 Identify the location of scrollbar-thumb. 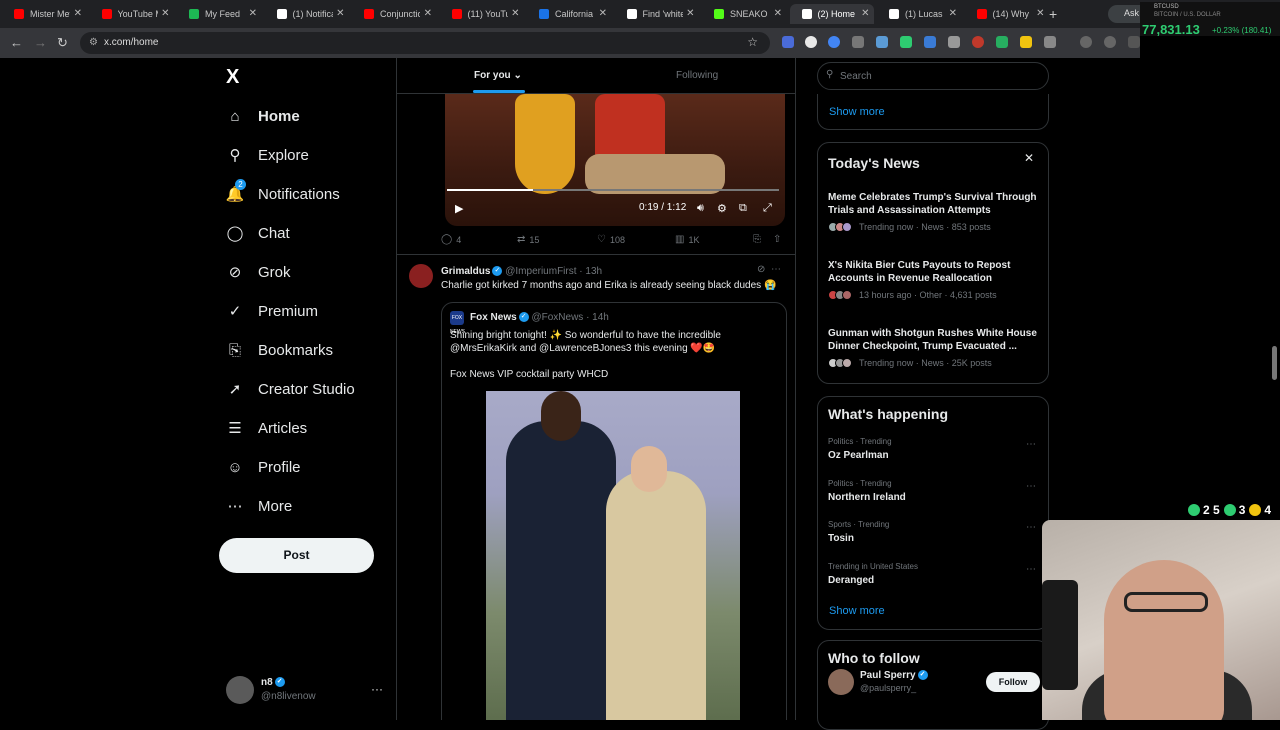
(1274, 363).